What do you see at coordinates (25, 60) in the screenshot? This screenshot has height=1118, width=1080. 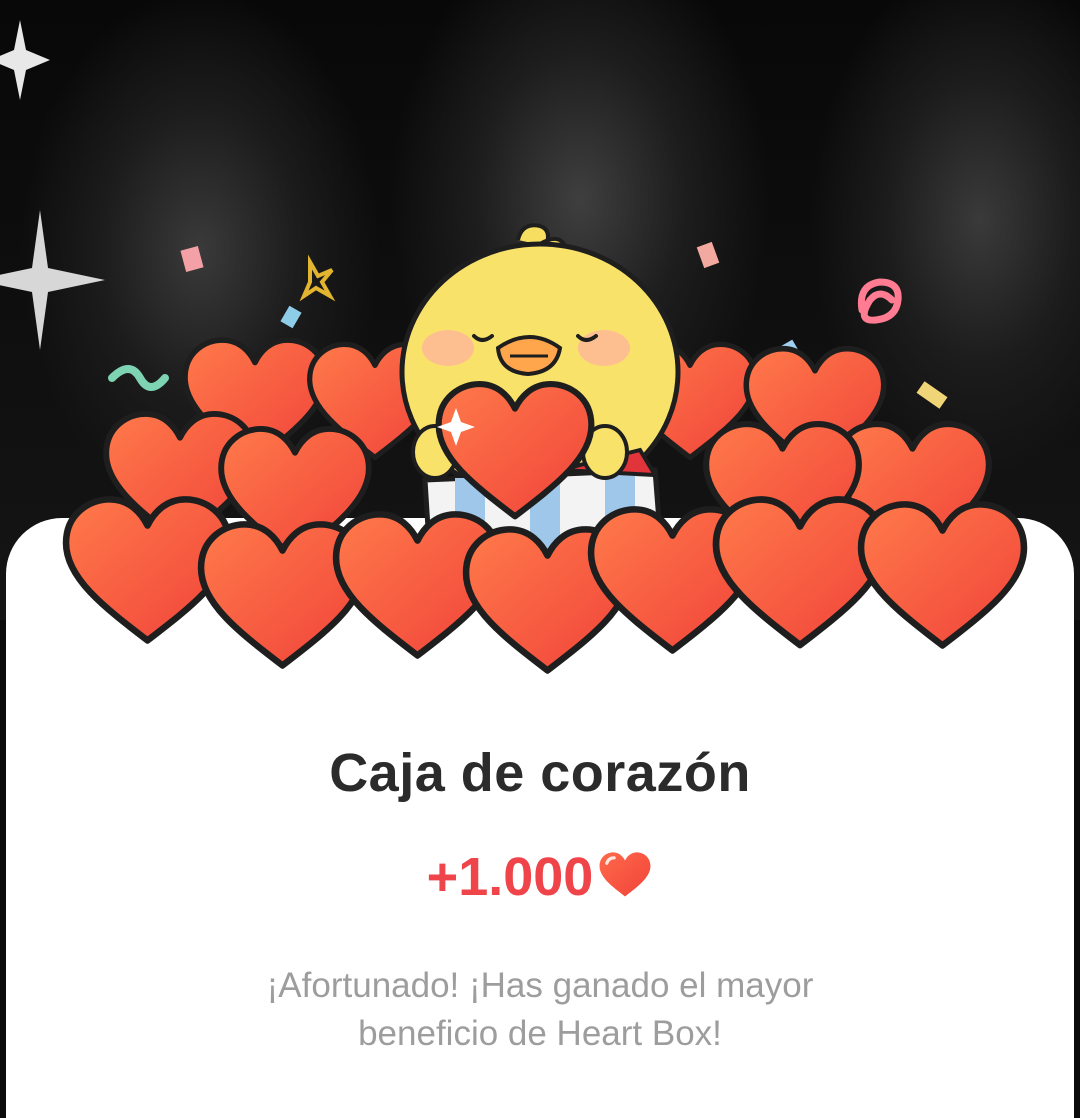 I see `sparkle-icon` at bounding box center [25, 60].